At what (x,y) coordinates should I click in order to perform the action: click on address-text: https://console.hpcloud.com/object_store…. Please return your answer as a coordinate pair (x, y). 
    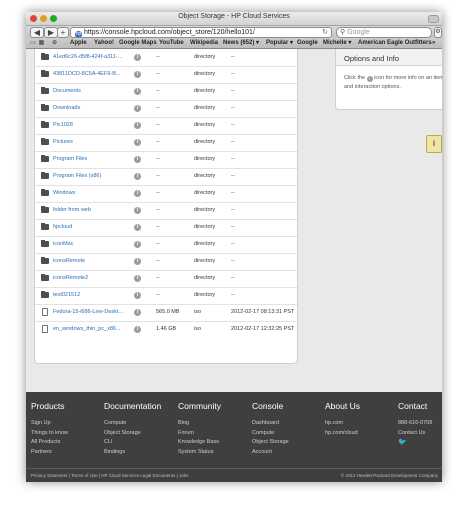
    Looking at the image, I should click on (169, 32).